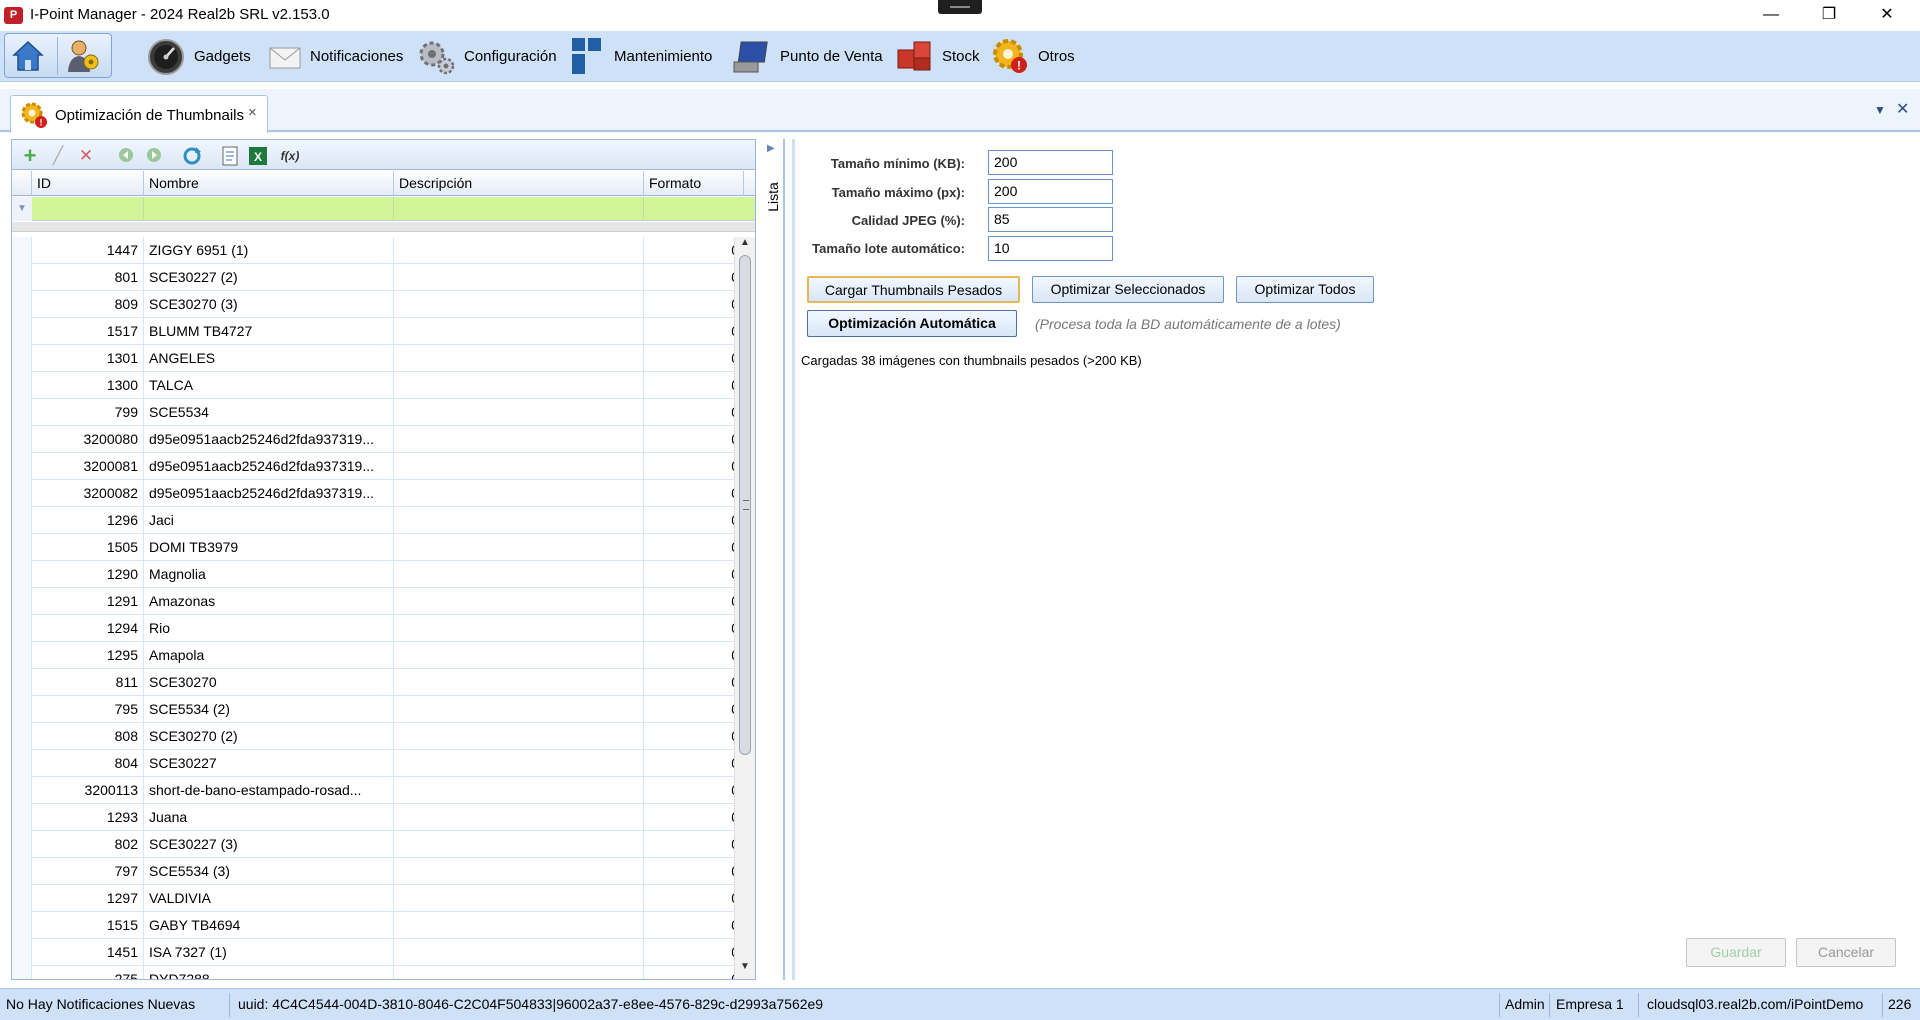 This screenshot has height=1020, width=1920. Describe the element at coordinates (269, 601) in the screenshot. I see `cell-nombre: Amazonas` at that location.